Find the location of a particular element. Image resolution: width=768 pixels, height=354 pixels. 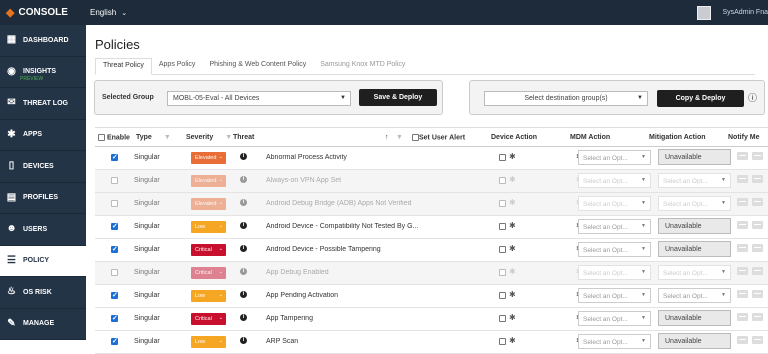

sidebar-item-users: ☻ USERS is located at coordinates (43, 230).